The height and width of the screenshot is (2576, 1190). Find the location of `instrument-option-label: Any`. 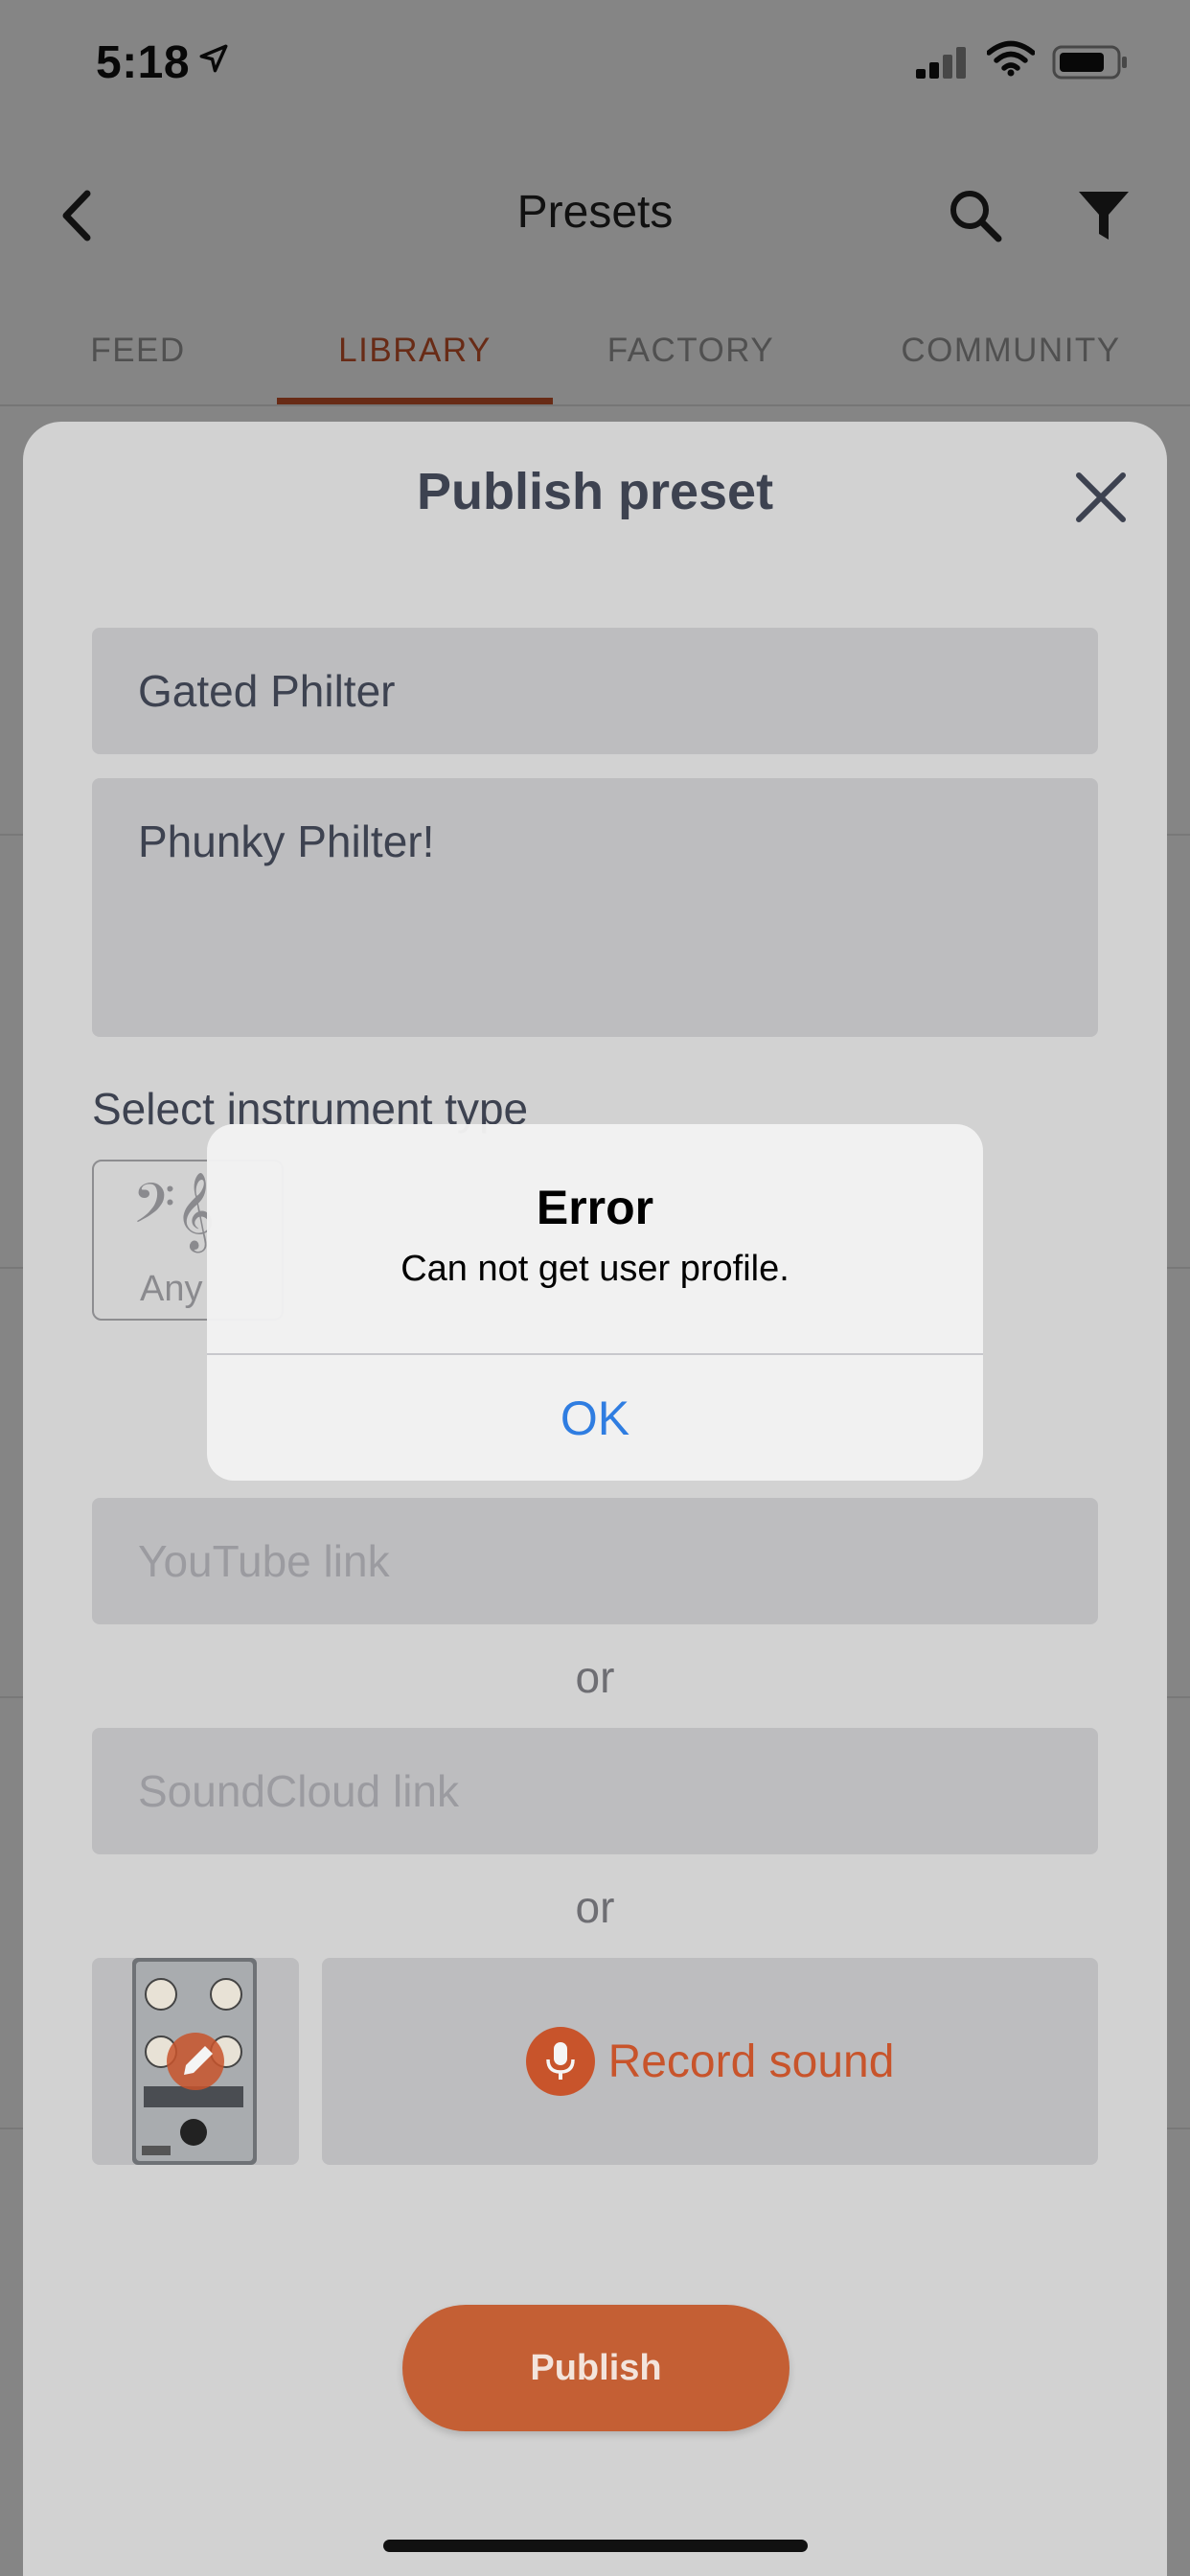

instrument-option-label: Any is located at coordinates (171, 1289).